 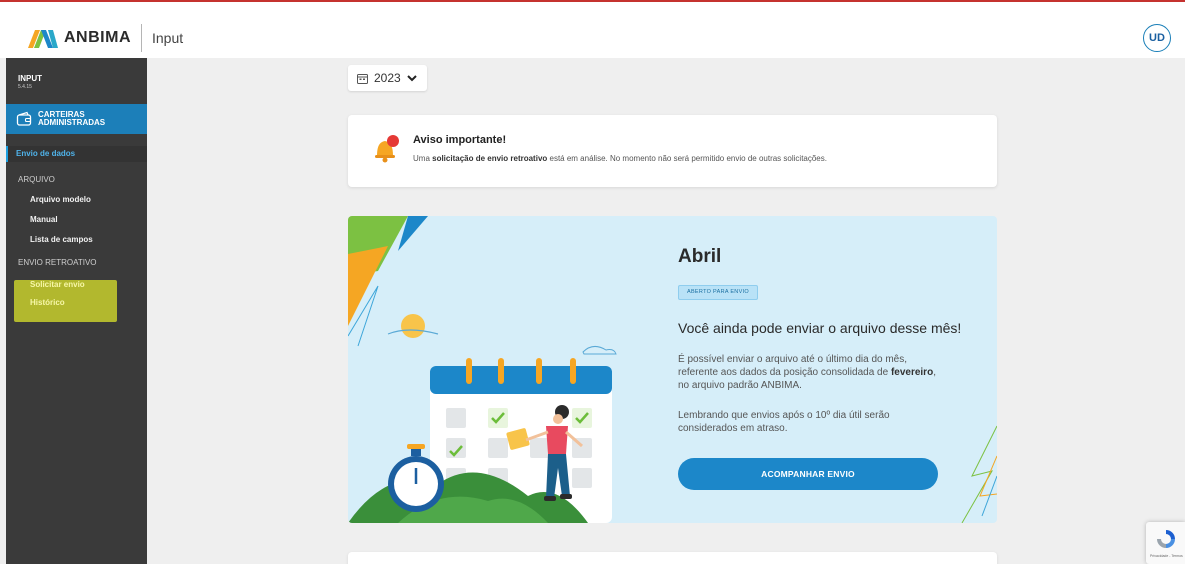 What do you see at coordinates (72, 118) in the screenshot?
I see `module-label: CARTEIRAS ADMINISTRADAS` at bounding box center [72, 118].